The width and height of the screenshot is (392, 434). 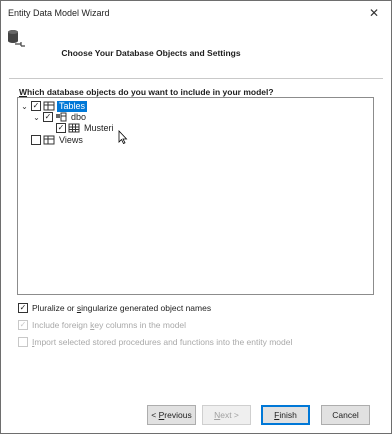 What do you see at coordinates (196, 78) in the screenshot?
I see `header-divider` at bounding box center [196, 78].